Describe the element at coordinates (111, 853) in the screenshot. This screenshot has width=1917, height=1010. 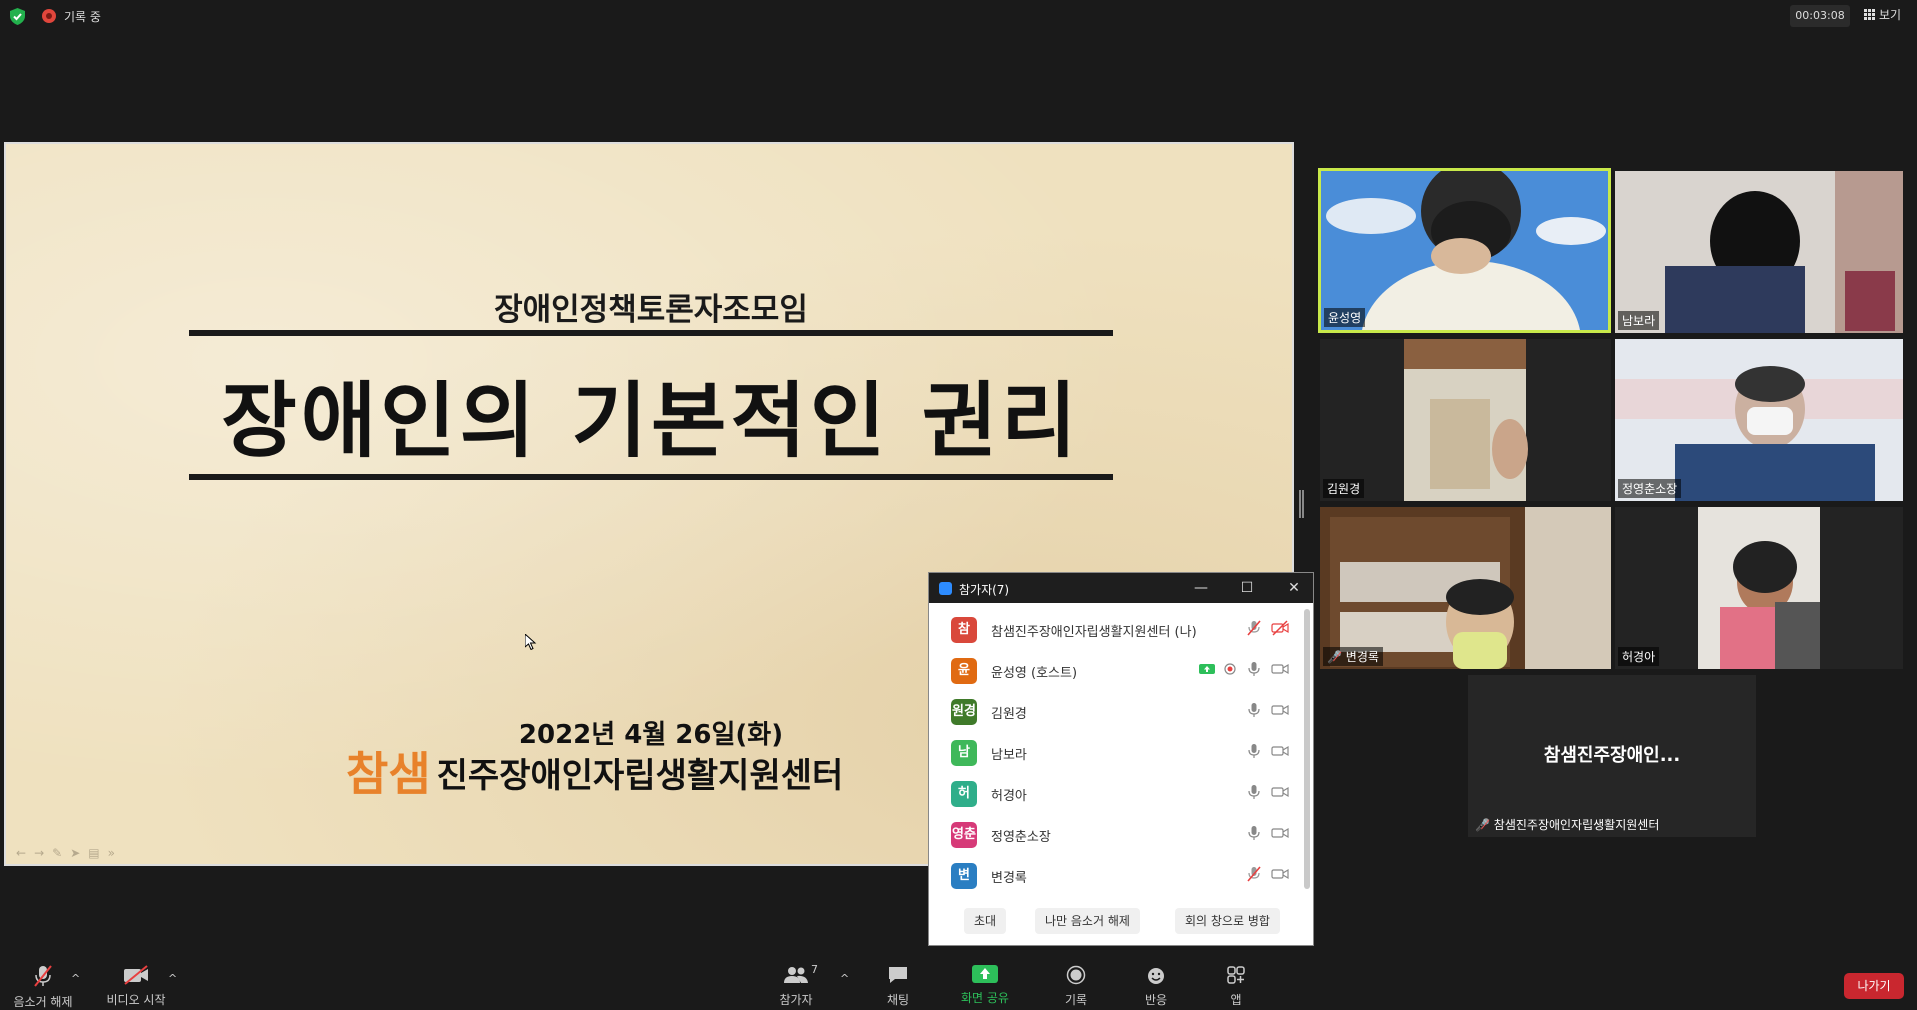
I see `more-icon: »` at that location.